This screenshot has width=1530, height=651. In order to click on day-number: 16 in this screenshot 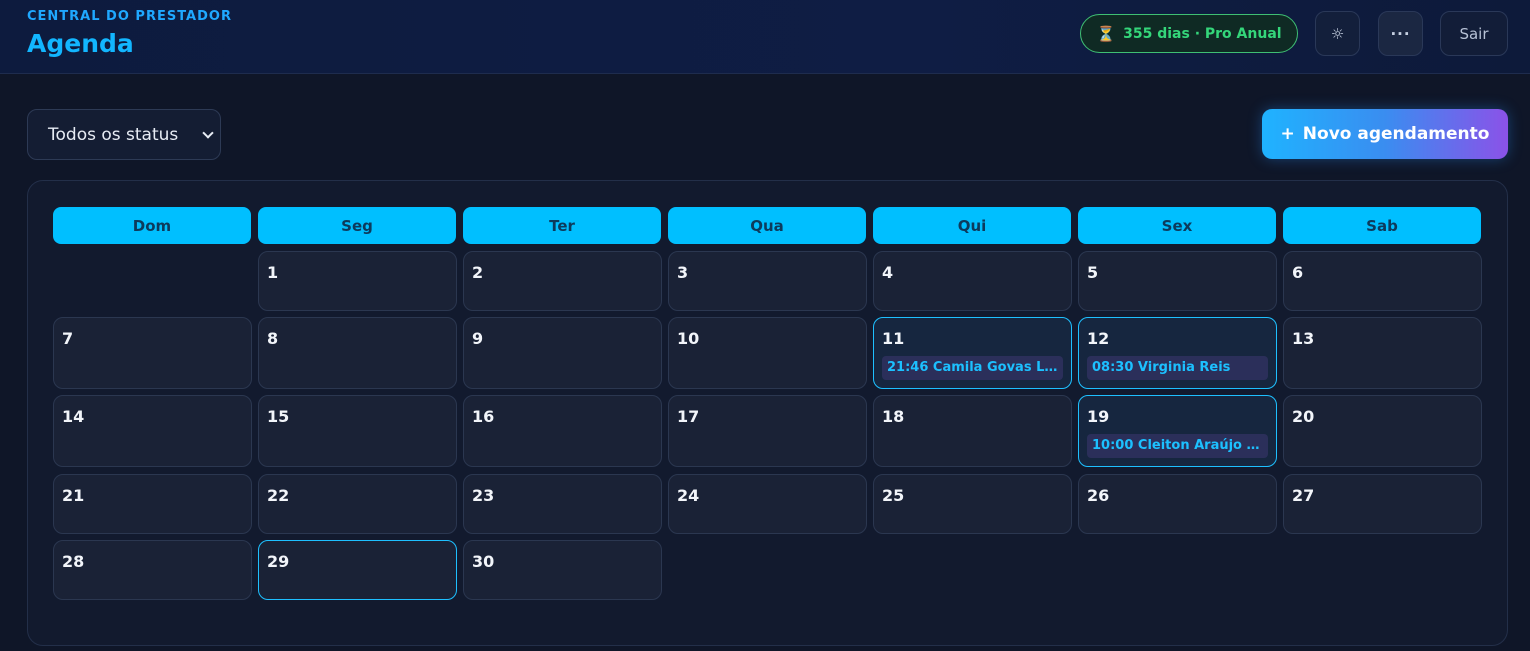, I will do `click(483, 416)`.